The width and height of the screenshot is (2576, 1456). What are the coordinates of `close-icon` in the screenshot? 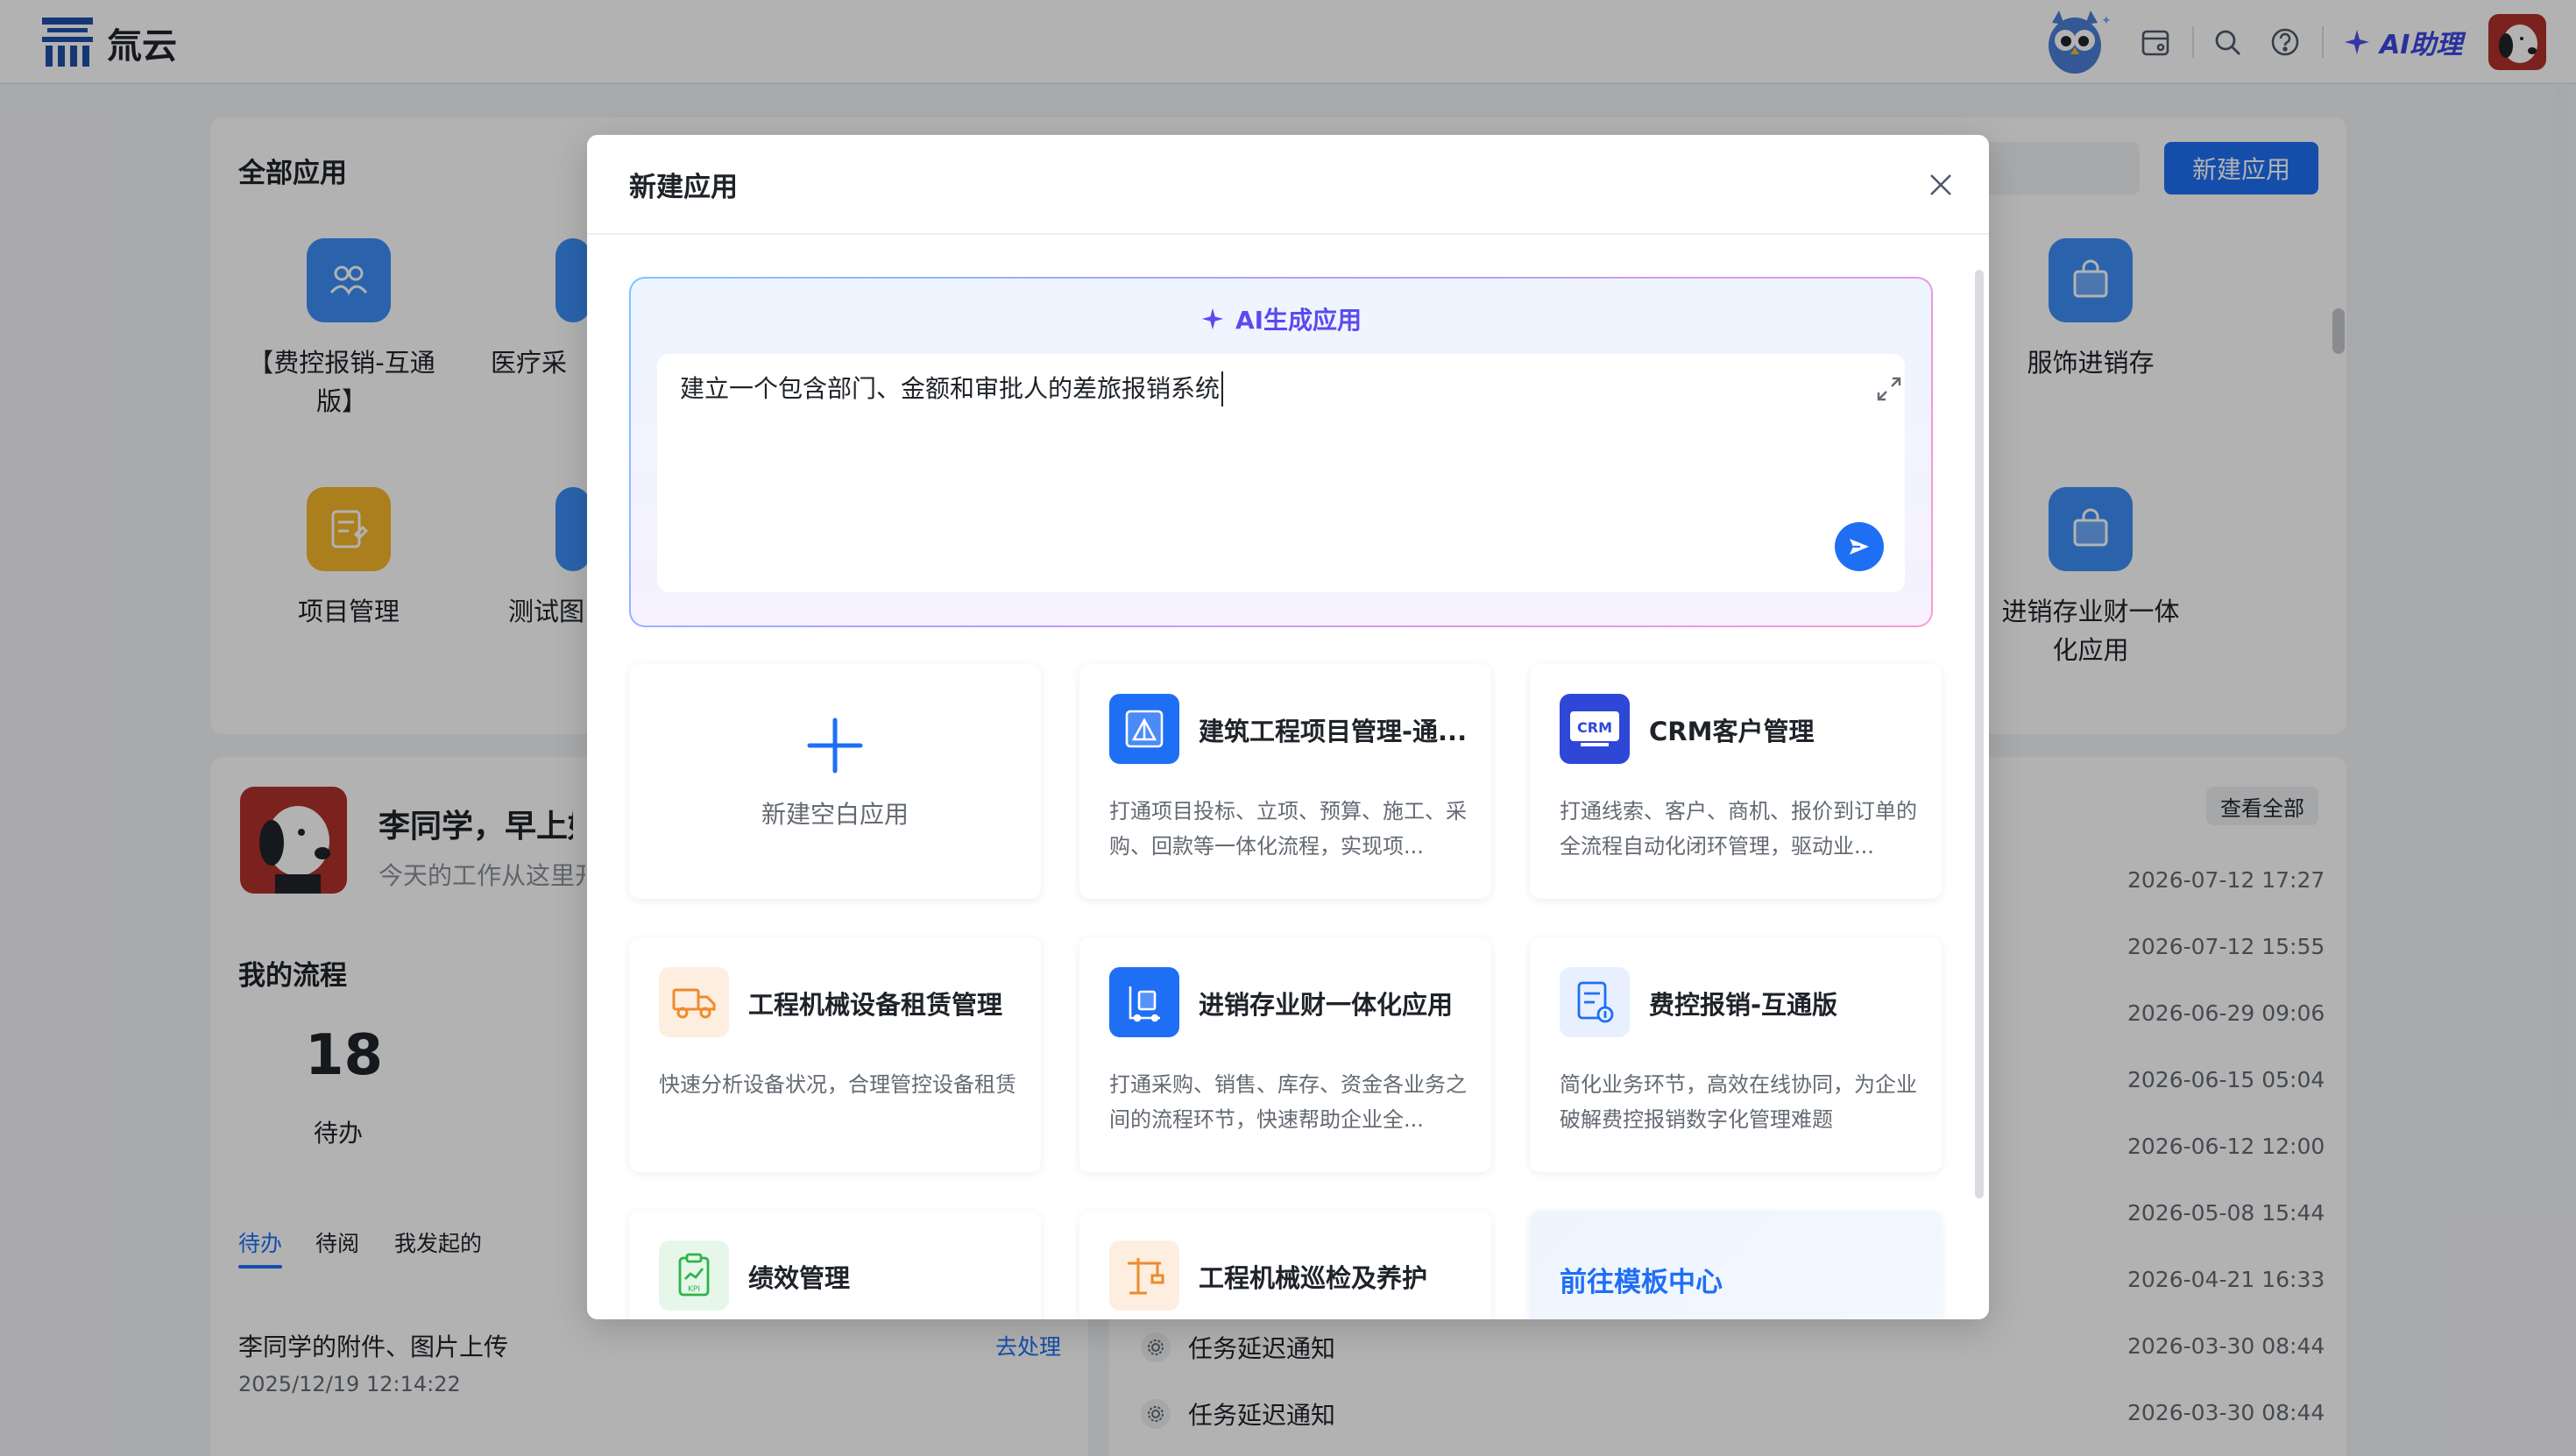 It's located at (1940, 184).